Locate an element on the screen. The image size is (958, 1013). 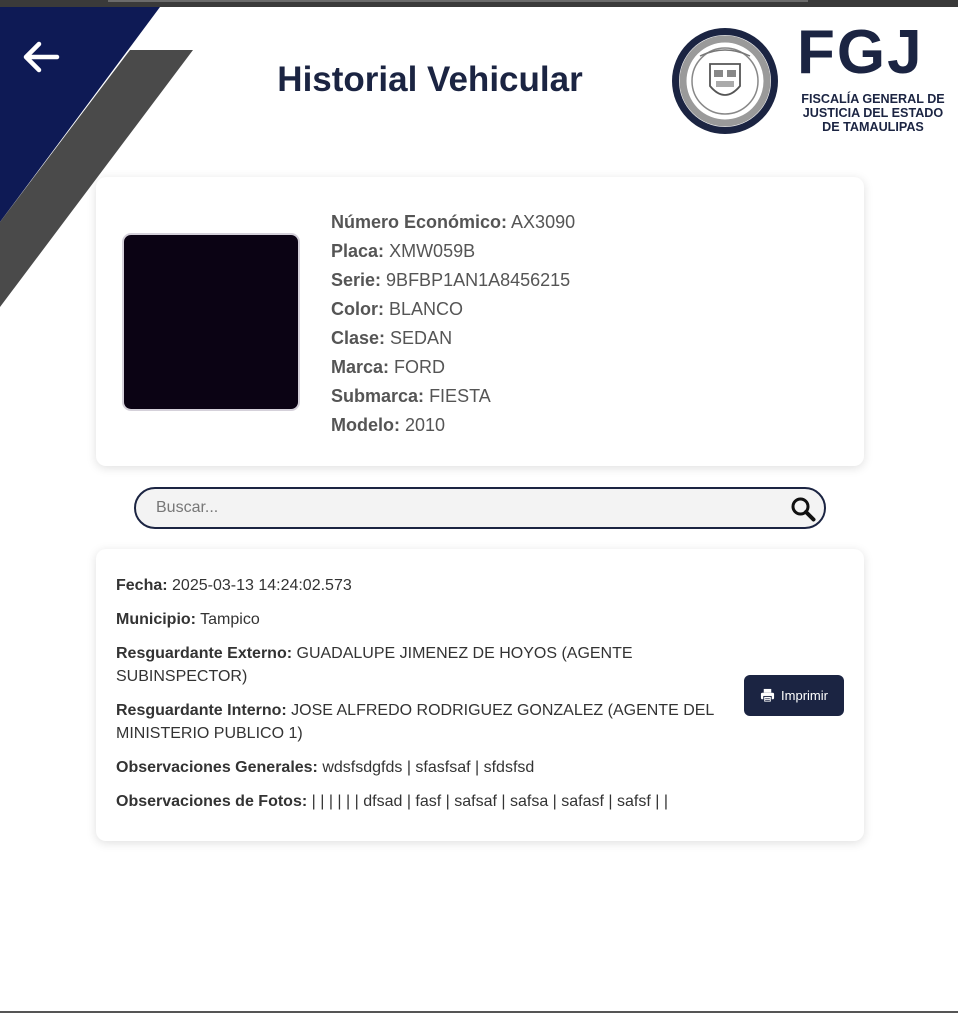
back-button is located at coordinates (41, 57).